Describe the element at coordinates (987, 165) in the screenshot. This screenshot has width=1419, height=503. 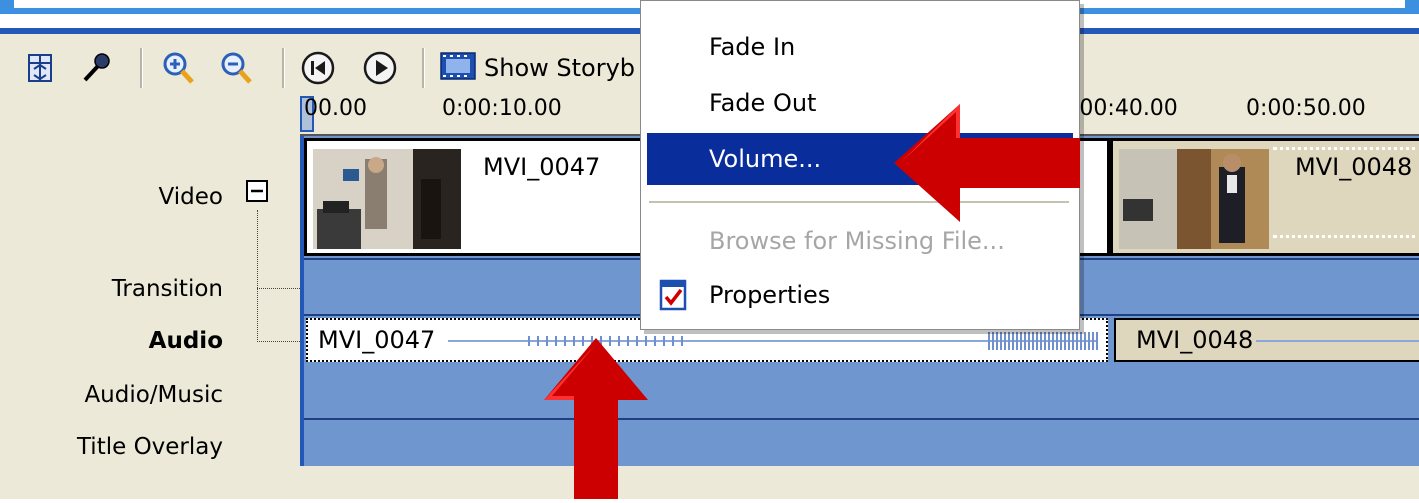
I see `red-arrow-left-annotation` at that location.